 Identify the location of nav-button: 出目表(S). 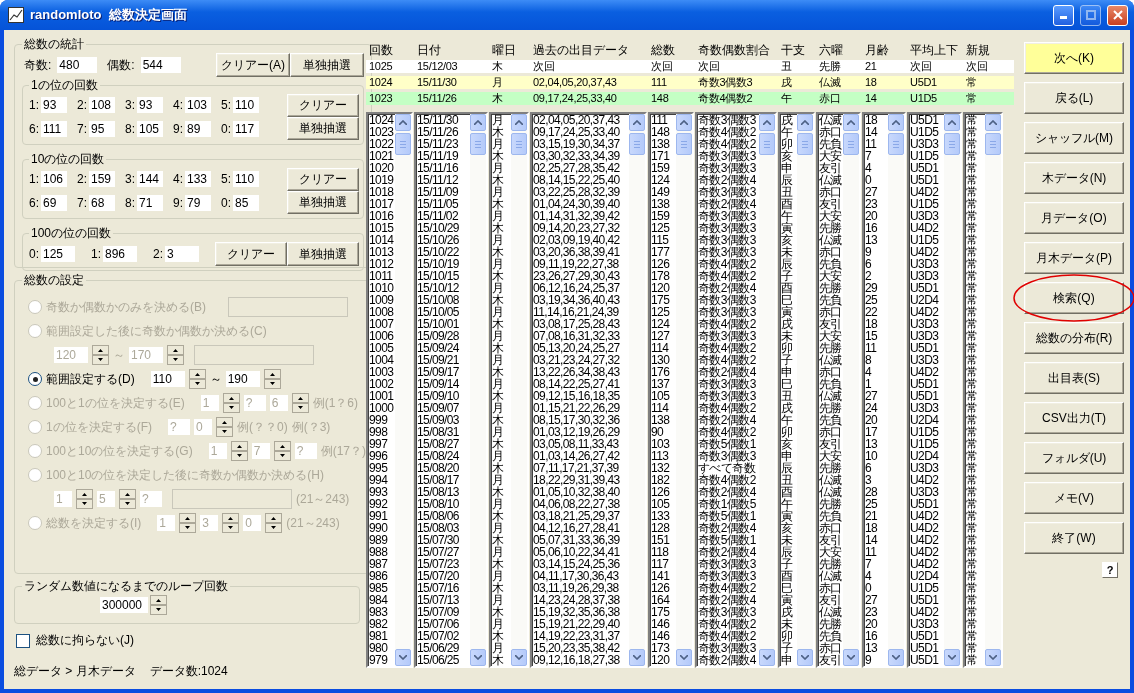
(1074, 378).